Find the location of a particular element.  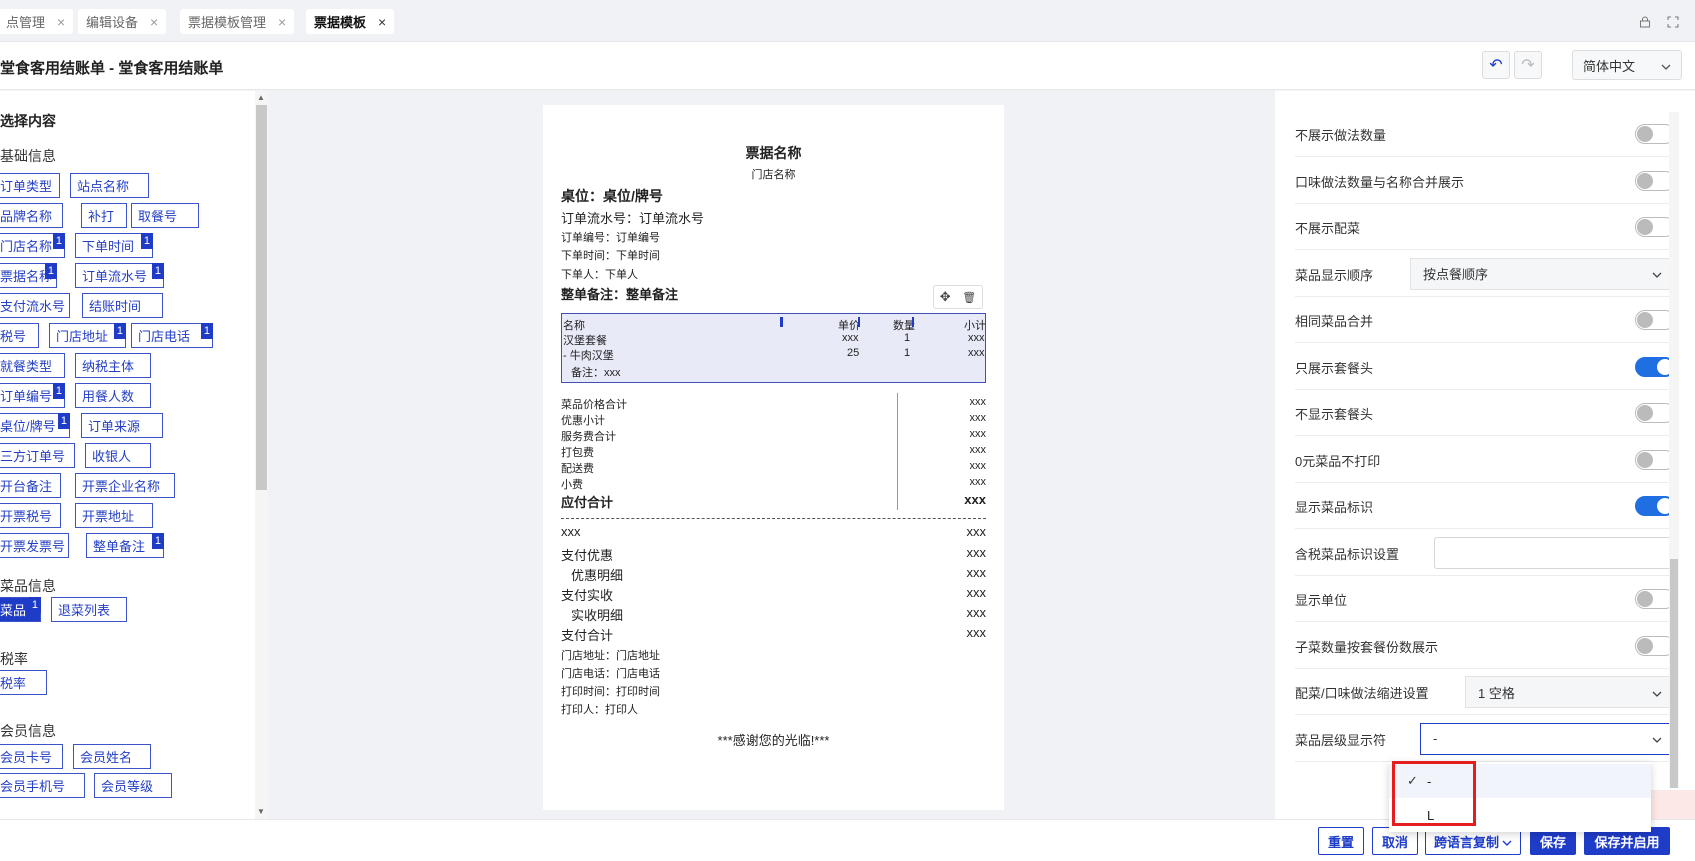

content-chip: 会员手机号 is located at coordinates (42, 785).